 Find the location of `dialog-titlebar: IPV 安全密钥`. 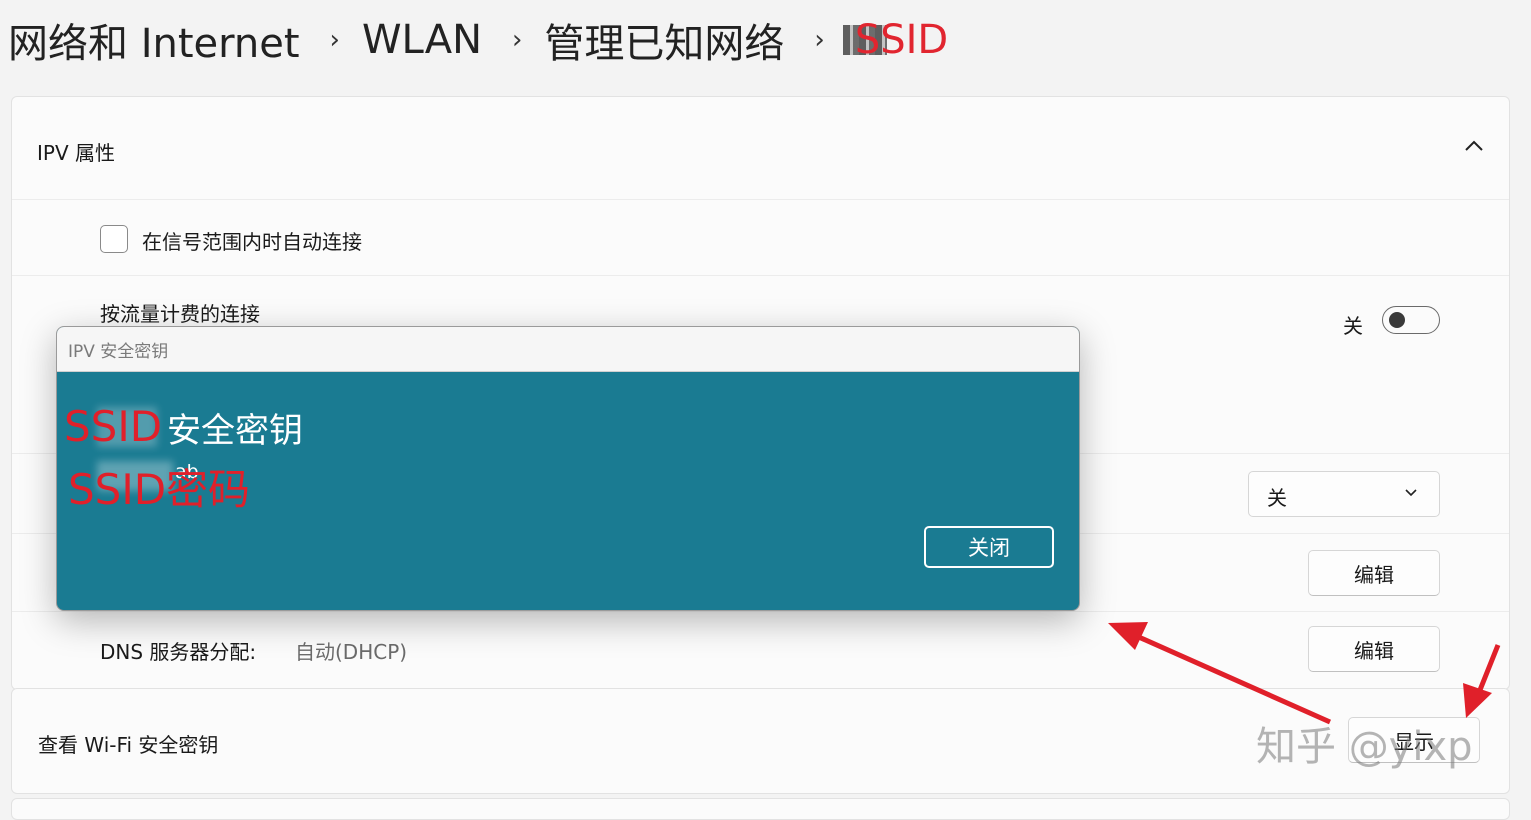

dialog-titlebar: IPV 安全密钥 is located at coordinates (568, 349).